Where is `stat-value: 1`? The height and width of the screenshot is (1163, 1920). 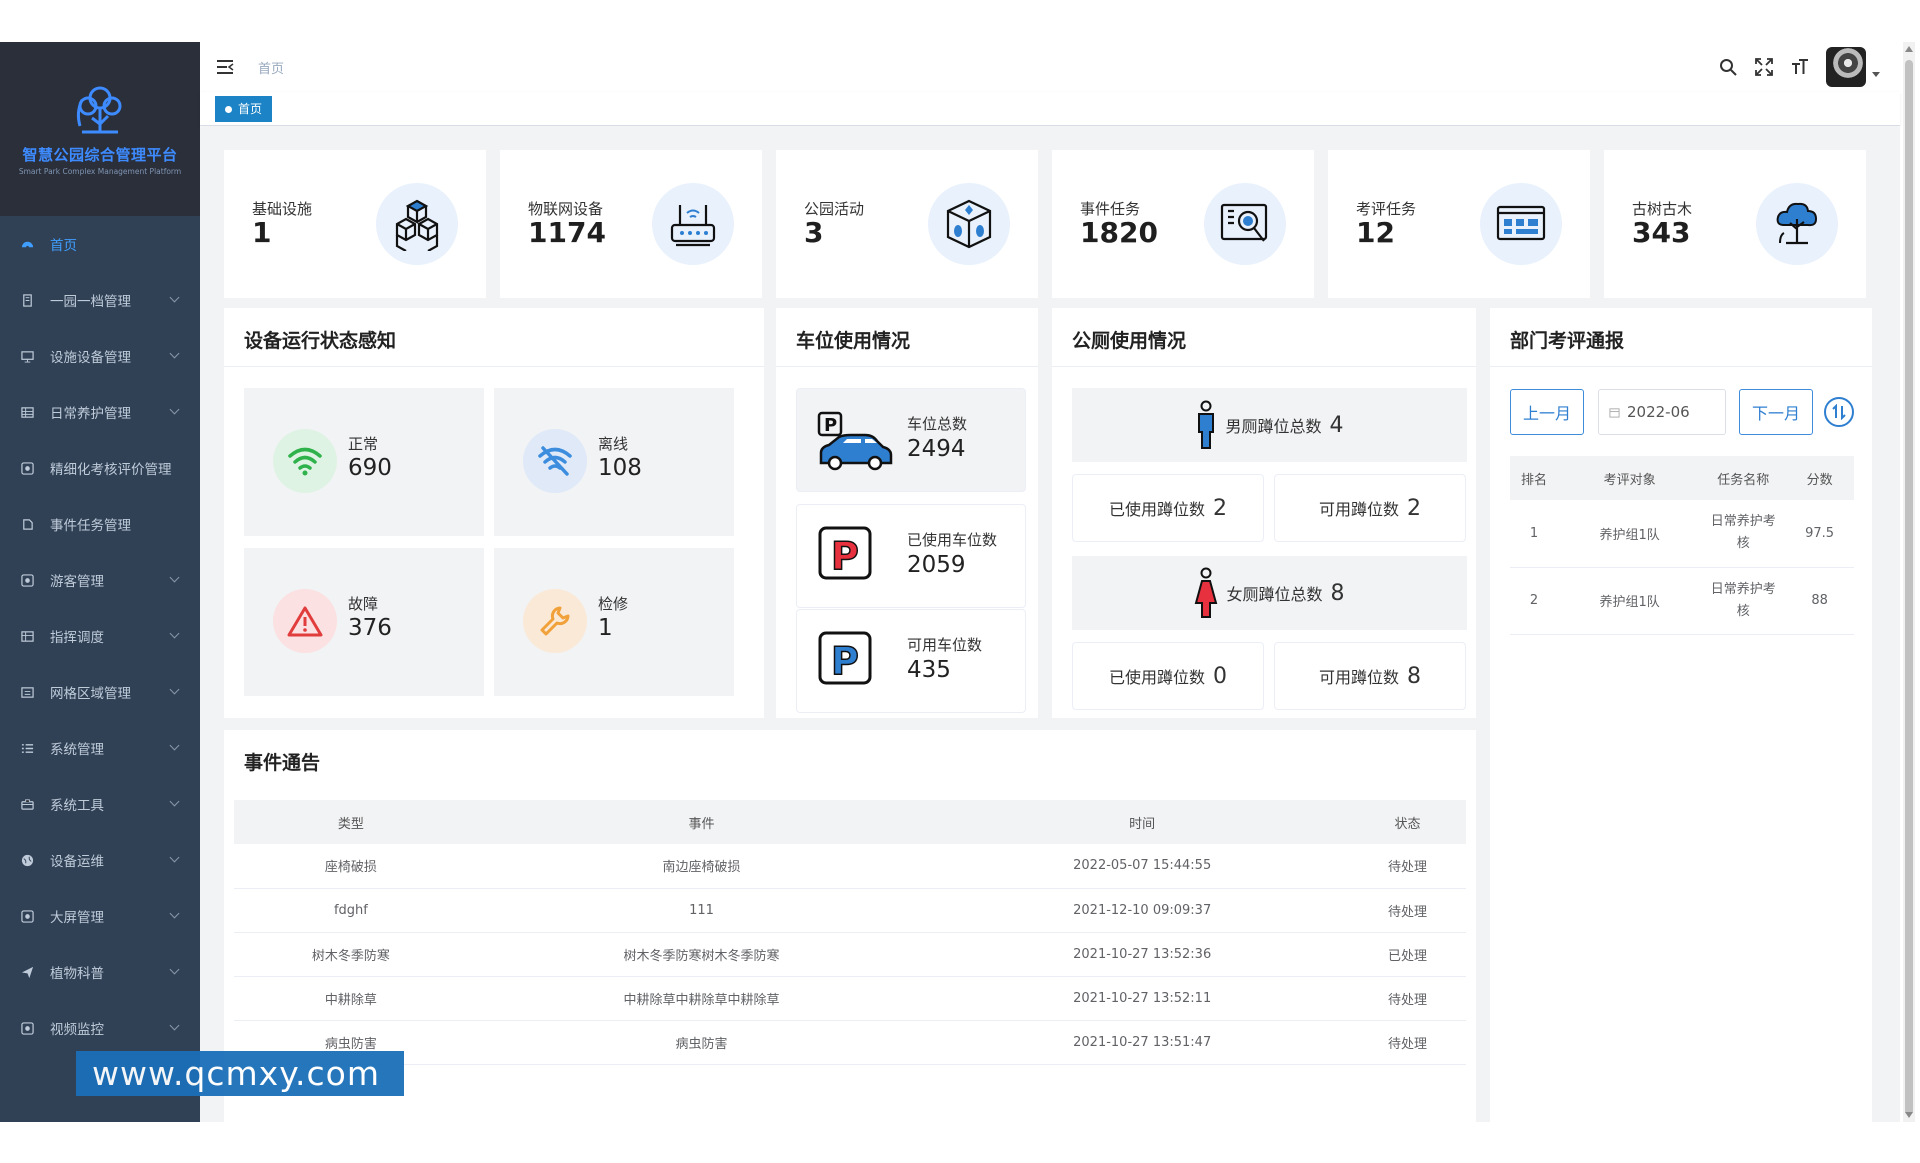
stat-value: 1 is located at coordinates (262, 232).